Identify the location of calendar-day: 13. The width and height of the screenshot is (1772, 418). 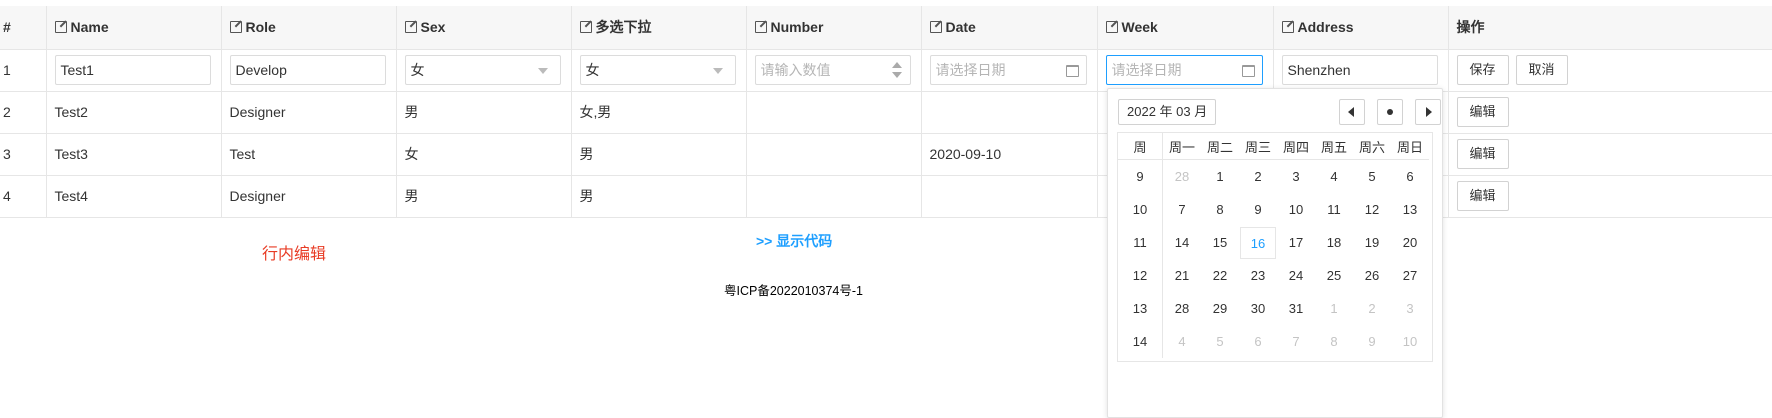
(1410, 209).